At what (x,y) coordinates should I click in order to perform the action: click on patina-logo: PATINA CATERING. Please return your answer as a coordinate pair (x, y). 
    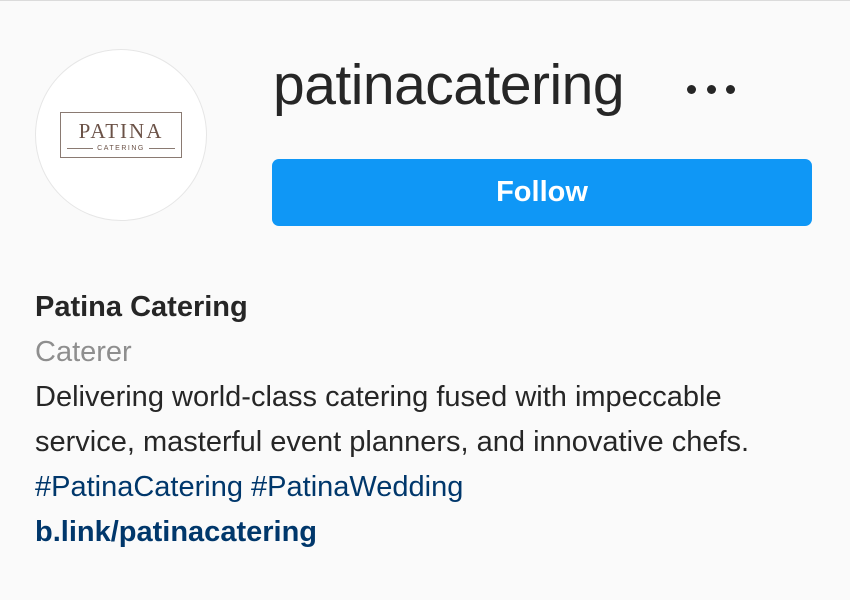
    Looking at the image, I should click on (121, 135).